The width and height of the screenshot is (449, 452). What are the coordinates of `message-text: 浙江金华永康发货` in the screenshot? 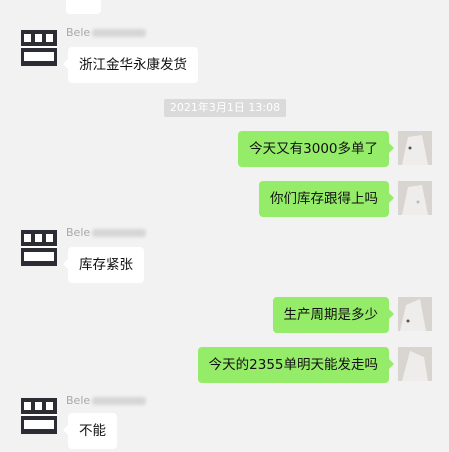 It's located at (133, 65).